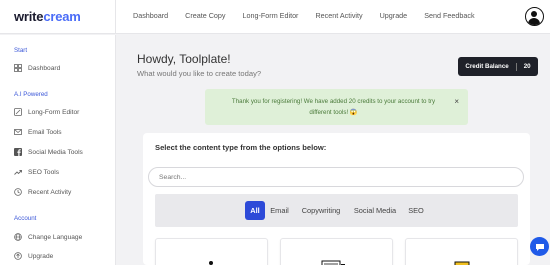 The width and height of the screenshot is (550, 265). I want to click on sidebar-item-change-language: Change Language, so click(48, 237).